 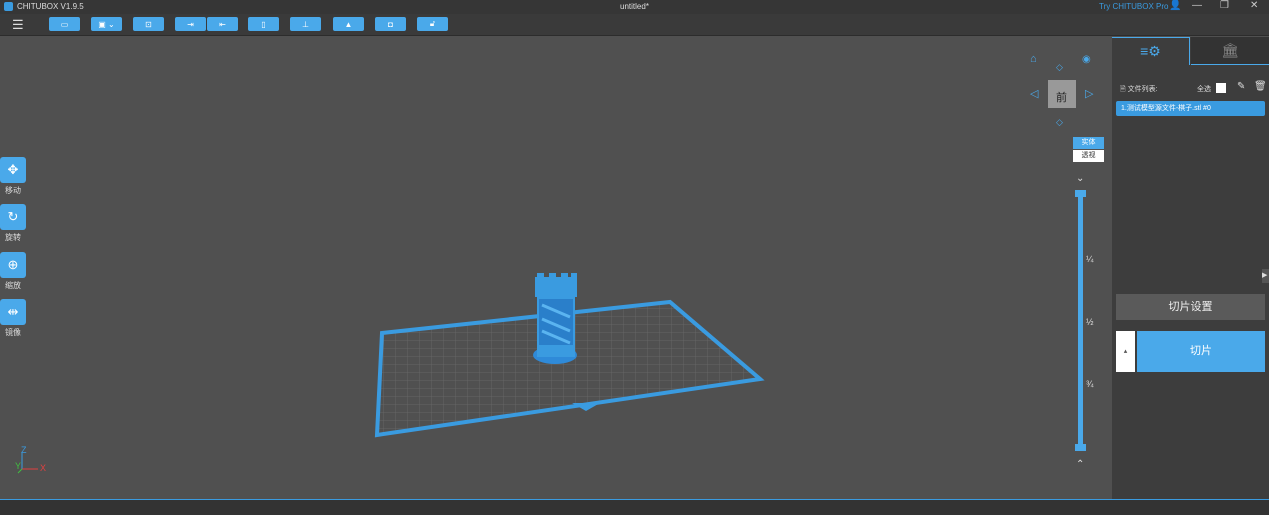 I want to click on scale-icon: ⊕, so click(x=13, y=265).